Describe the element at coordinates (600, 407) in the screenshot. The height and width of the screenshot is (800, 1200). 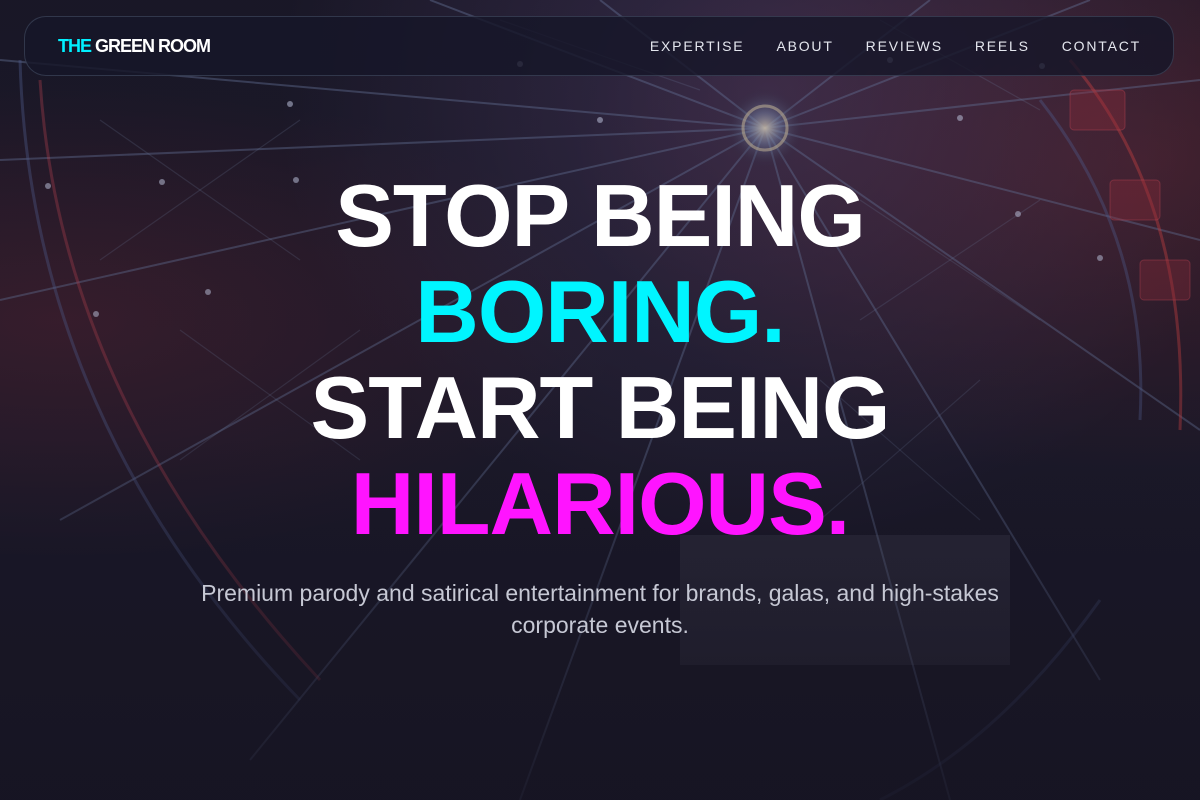
I see `headline-line-3: START BEING` at that location.